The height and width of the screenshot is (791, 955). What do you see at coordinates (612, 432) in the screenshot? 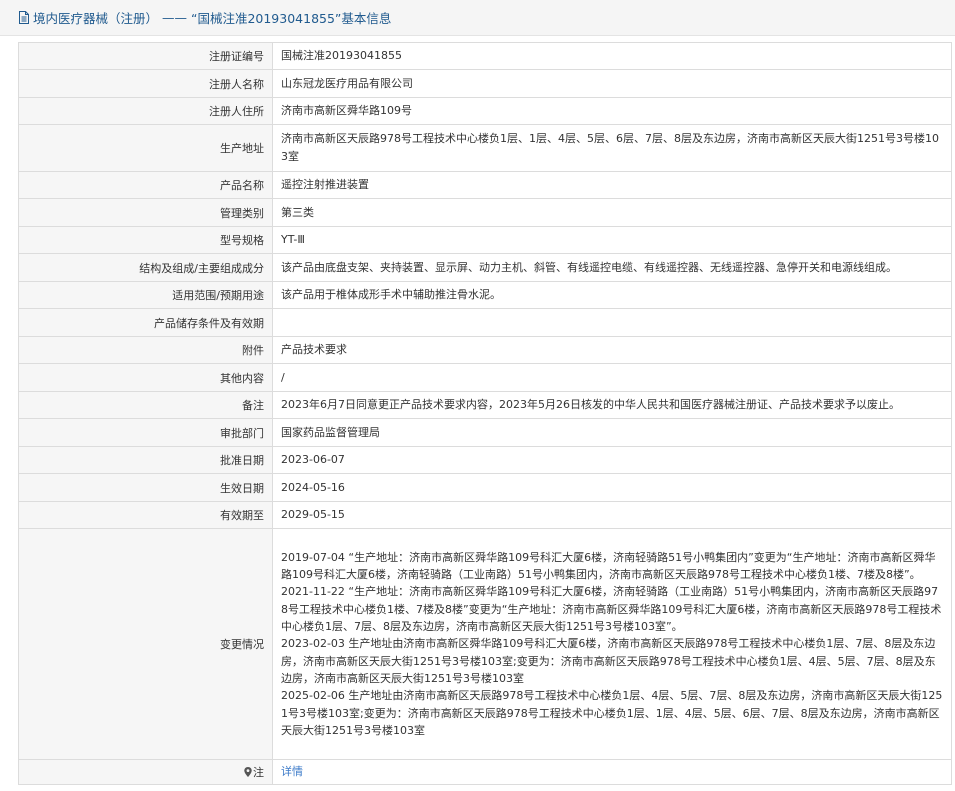
I see `row-value: 国家药品监督管理局` at bounding box center [612, 432].